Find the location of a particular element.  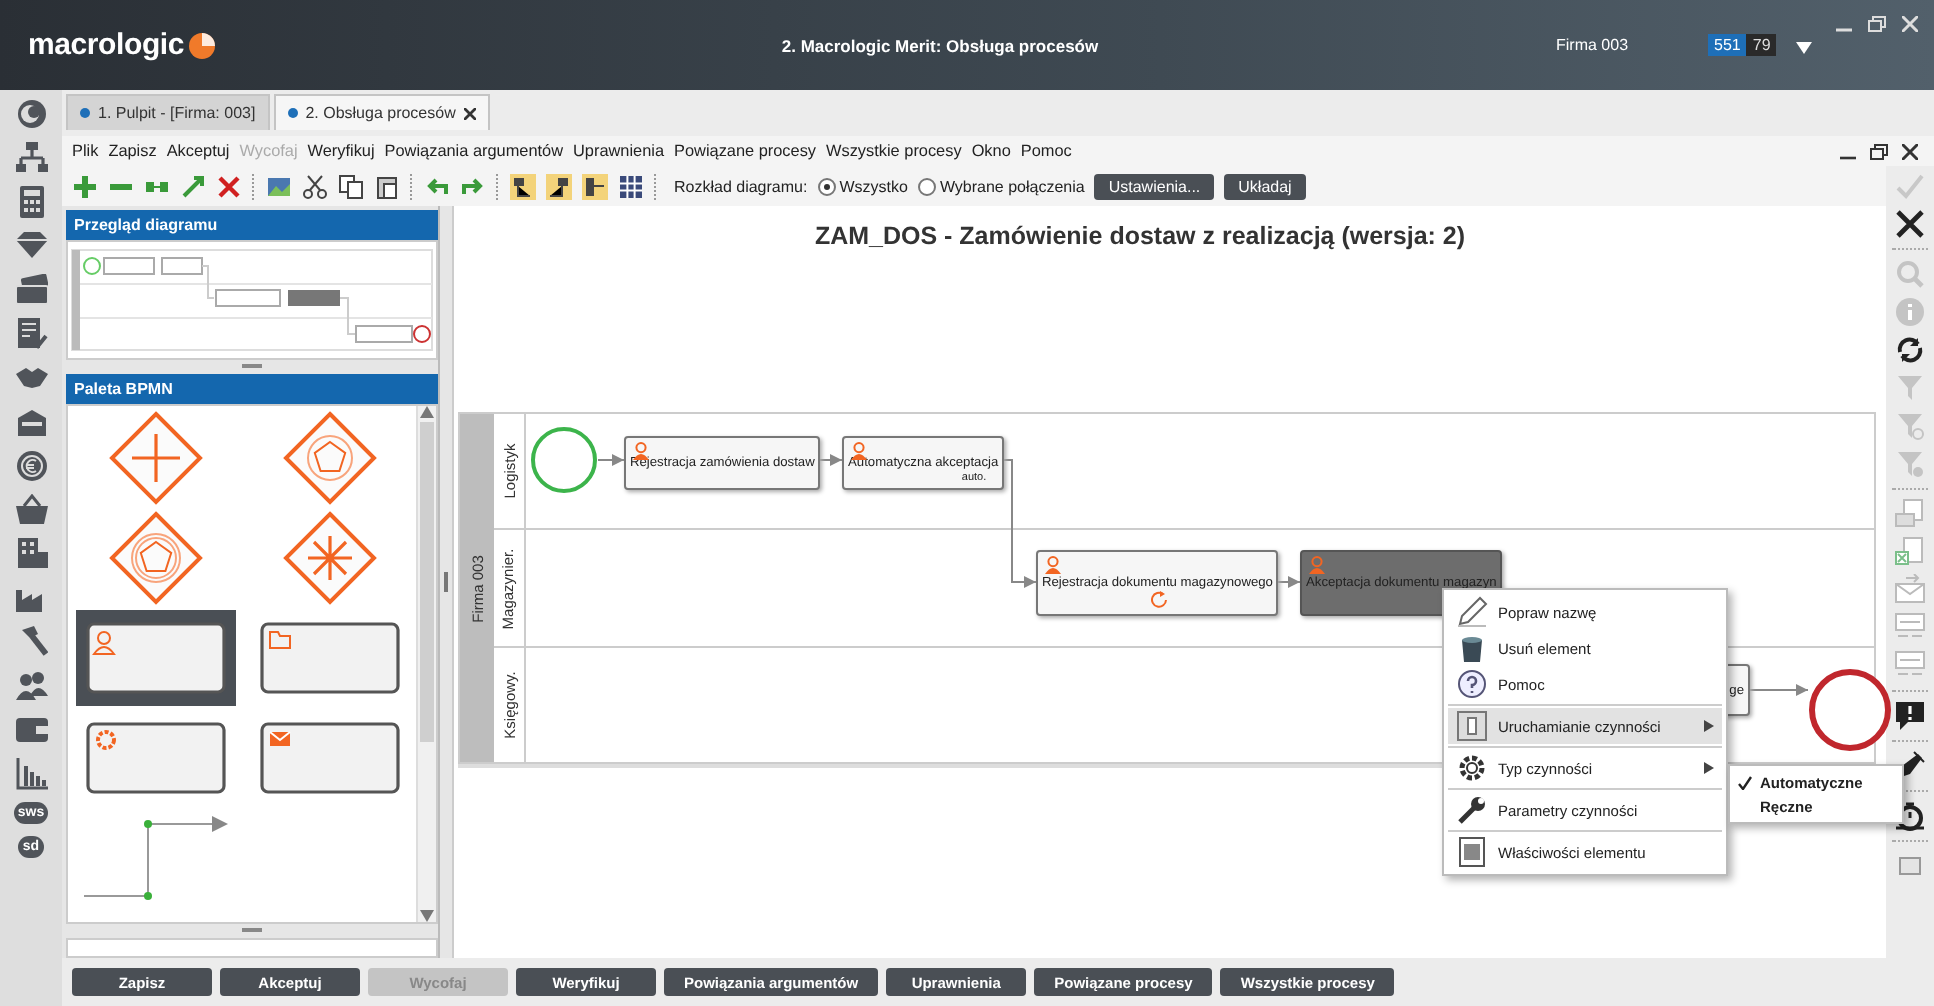

company-label: Firma 003 is located at coordinates (1592, 45).